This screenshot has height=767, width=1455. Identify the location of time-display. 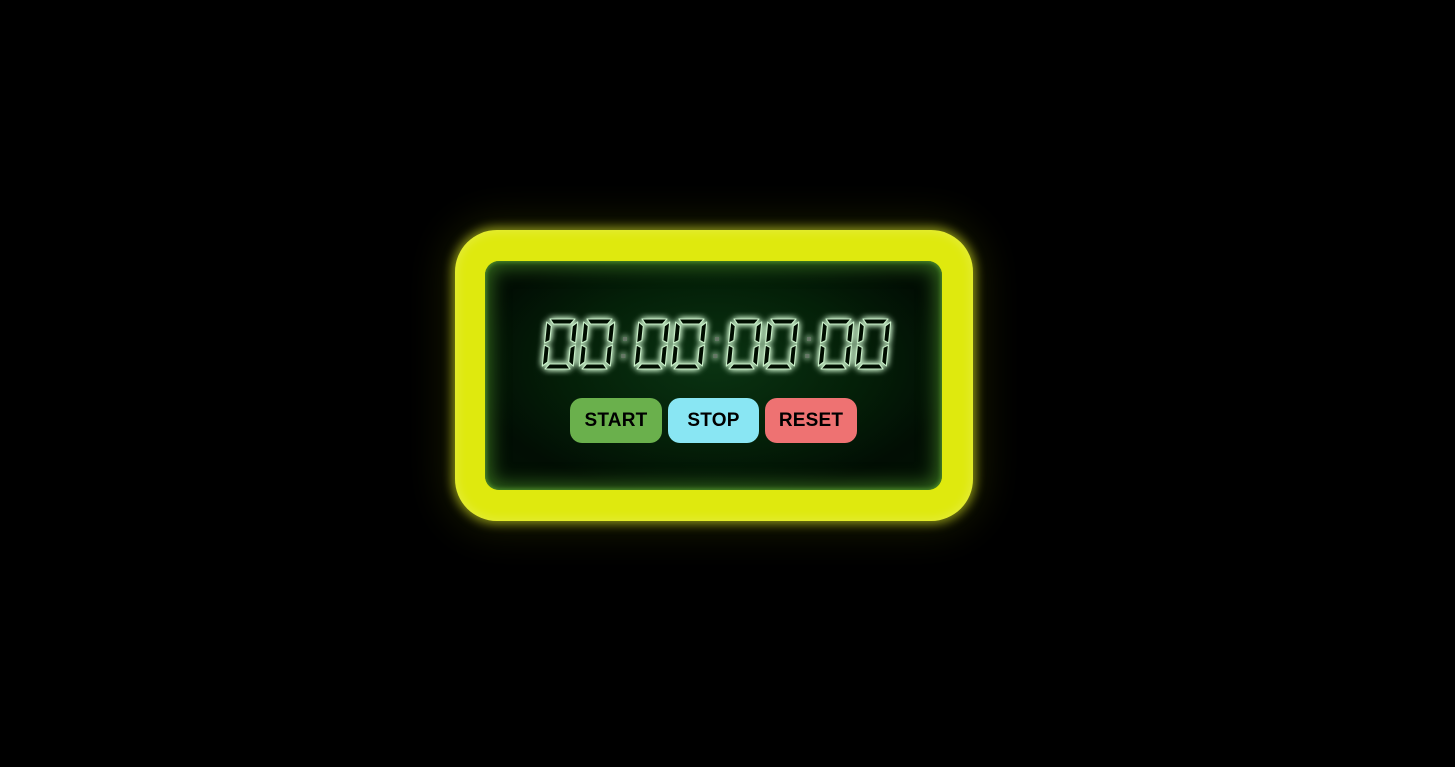
(716, 344).